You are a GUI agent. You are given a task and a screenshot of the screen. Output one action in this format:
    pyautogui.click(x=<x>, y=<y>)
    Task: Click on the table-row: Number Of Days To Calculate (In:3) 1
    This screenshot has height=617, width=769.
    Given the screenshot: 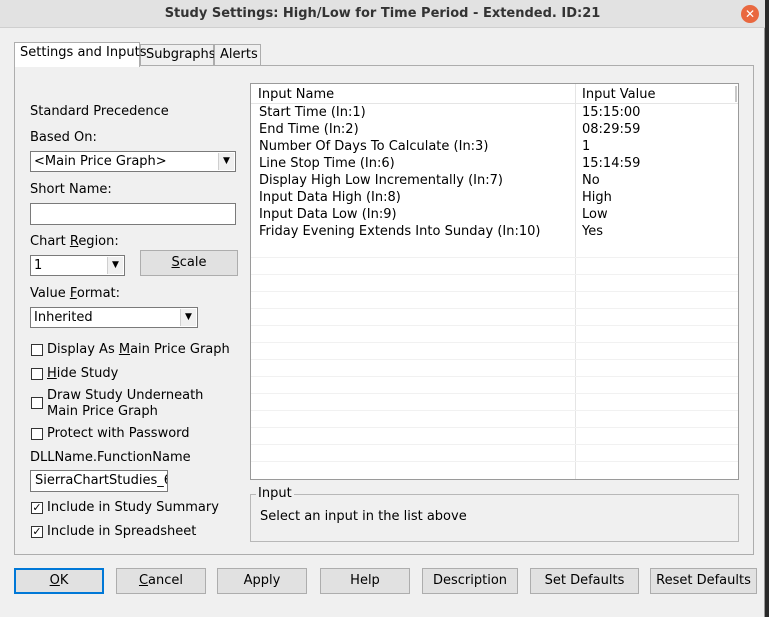 What is the action you would take?
    pyautogui.click(x=494, y=146)
    